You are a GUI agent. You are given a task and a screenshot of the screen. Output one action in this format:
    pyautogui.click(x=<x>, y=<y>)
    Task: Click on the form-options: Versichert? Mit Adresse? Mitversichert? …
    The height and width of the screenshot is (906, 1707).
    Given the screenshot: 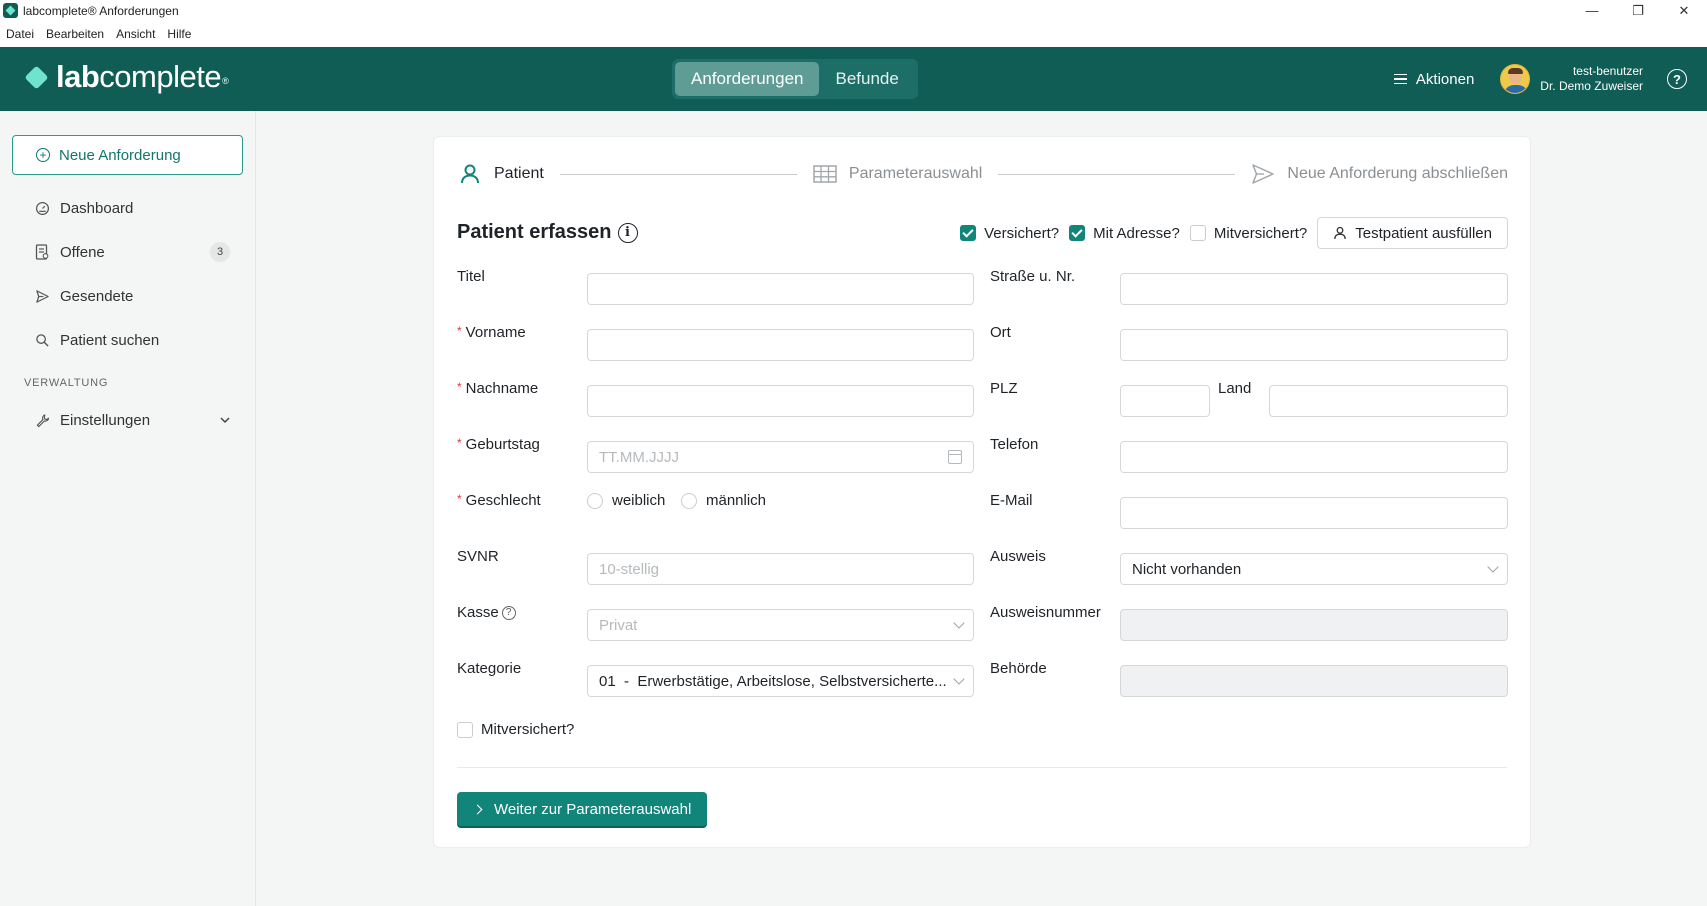 What is the action you would take?
    pyautogui.click(x=1234, y=233)
    